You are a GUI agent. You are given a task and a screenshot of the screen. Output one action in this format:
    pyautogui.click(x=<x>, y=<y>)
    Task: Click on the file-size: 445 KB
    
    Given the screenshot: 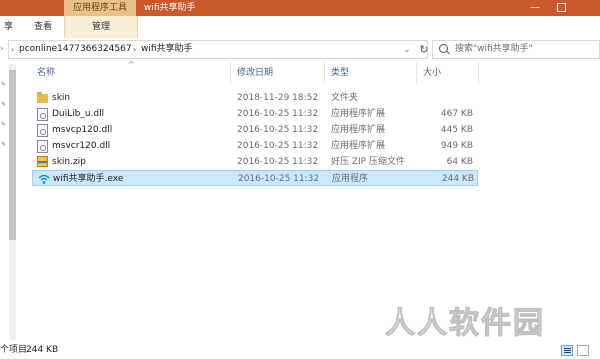 What is the action you would take?
    pyautogui.click(x=456, y=130)
    